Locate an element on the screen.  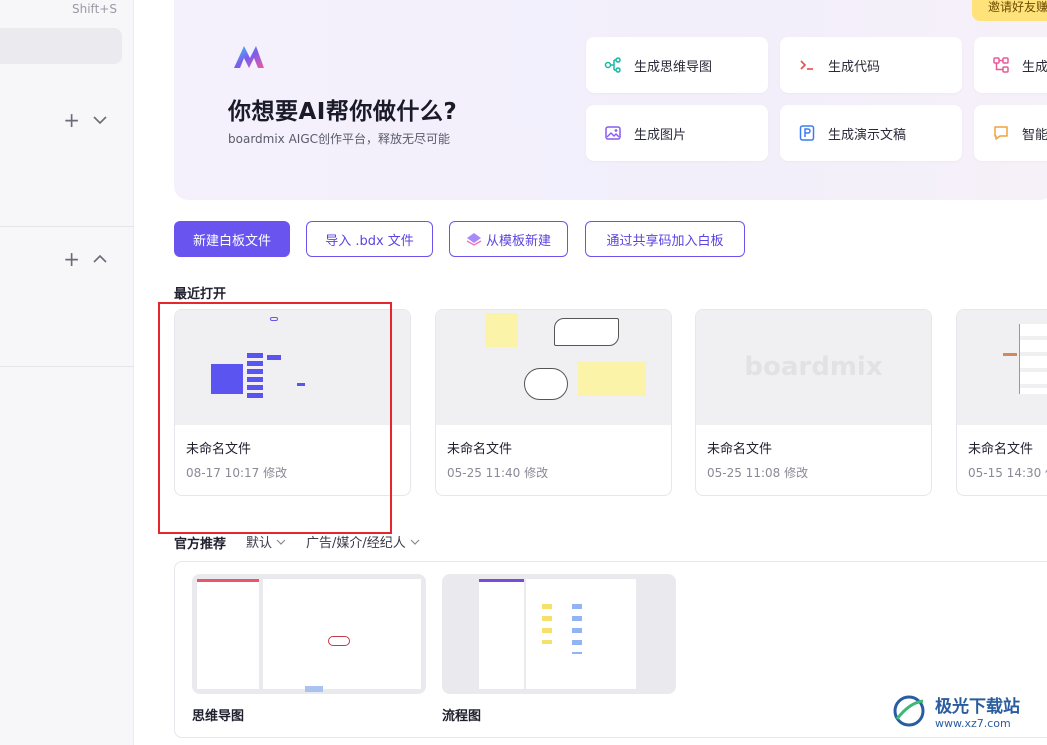
site-watermark: 极光下载站 www.xz7.com is located at coordinates (954, 711).